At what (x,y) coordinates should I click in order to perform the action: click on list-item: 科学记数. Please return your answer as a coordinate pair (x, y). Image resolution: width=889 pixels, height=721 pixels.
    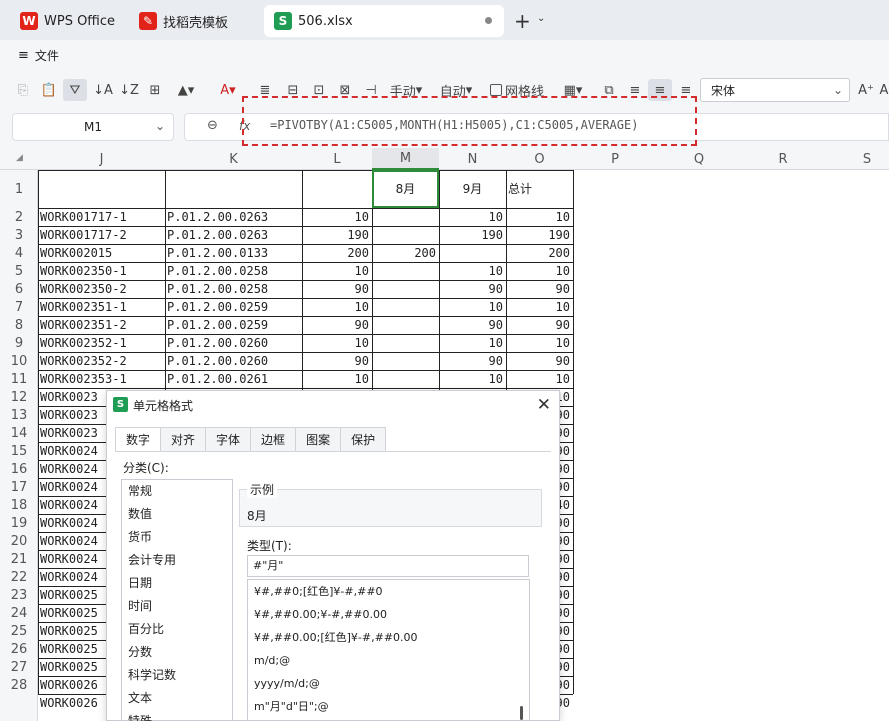
    Looking at the image, I should click on (177, 675).